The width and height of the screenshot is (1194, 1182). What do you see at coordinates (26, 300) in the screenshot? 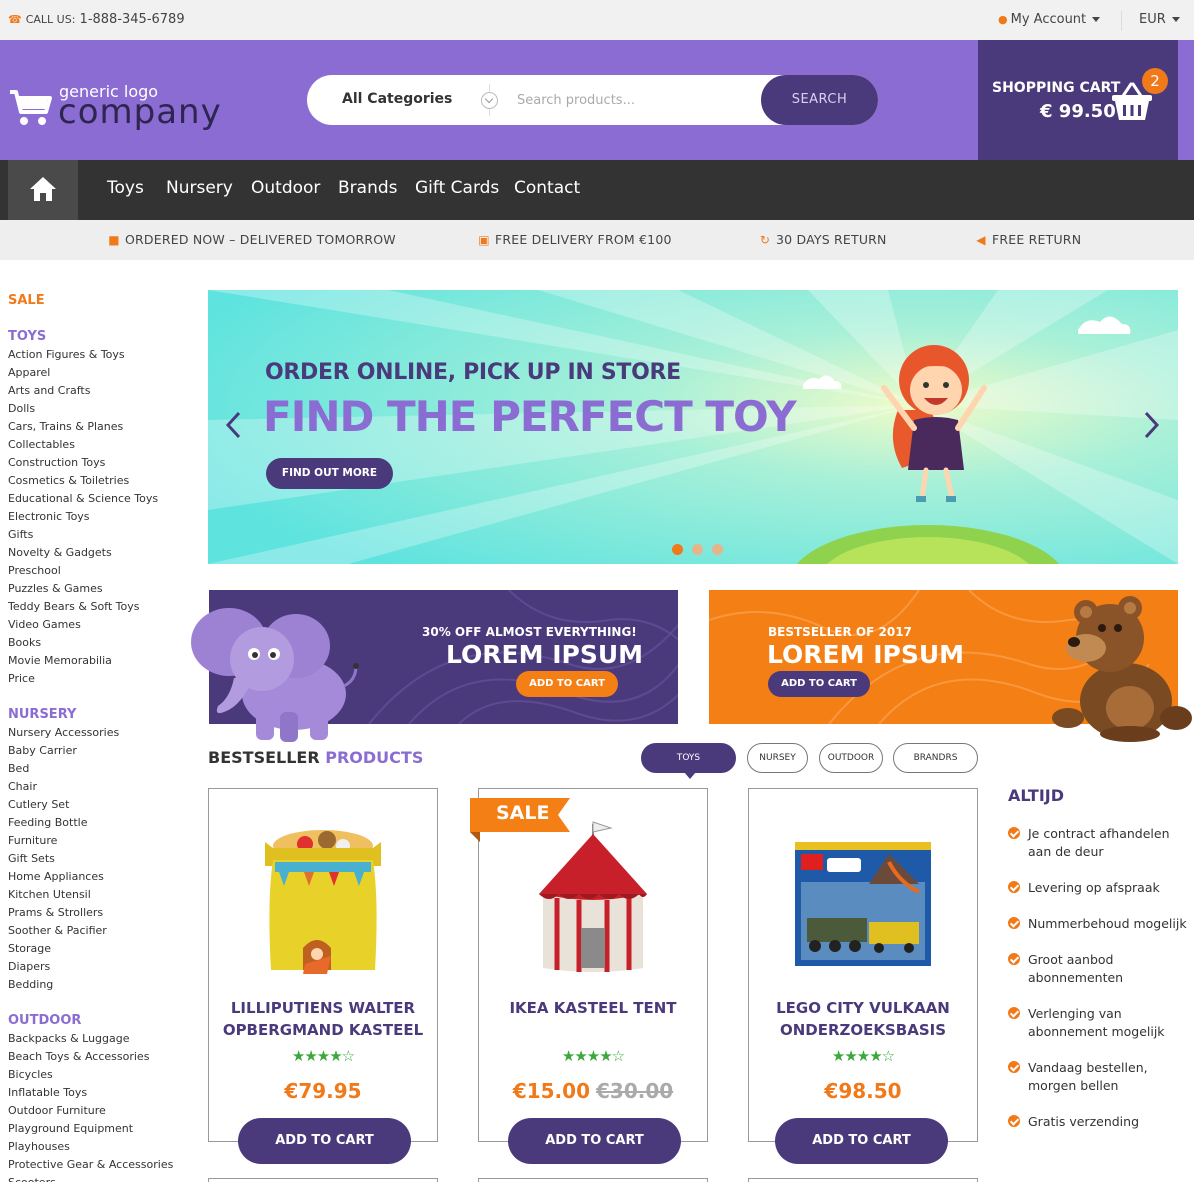
I see `sidebar-heading-sale: SALE` at bounding box center [26, 300].